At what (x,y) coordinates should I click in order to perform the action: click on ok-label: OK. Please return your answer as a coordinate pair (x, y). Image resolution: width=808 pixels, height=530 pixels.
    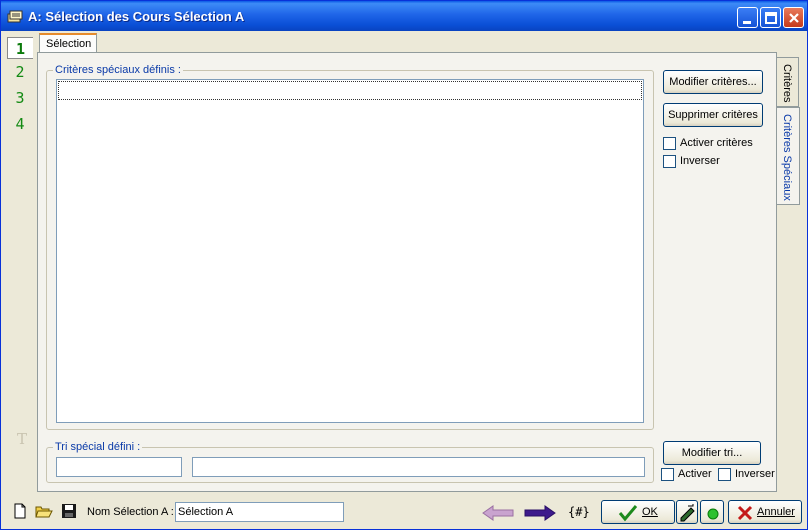
    Looking at the image, I should click on (650, 512).